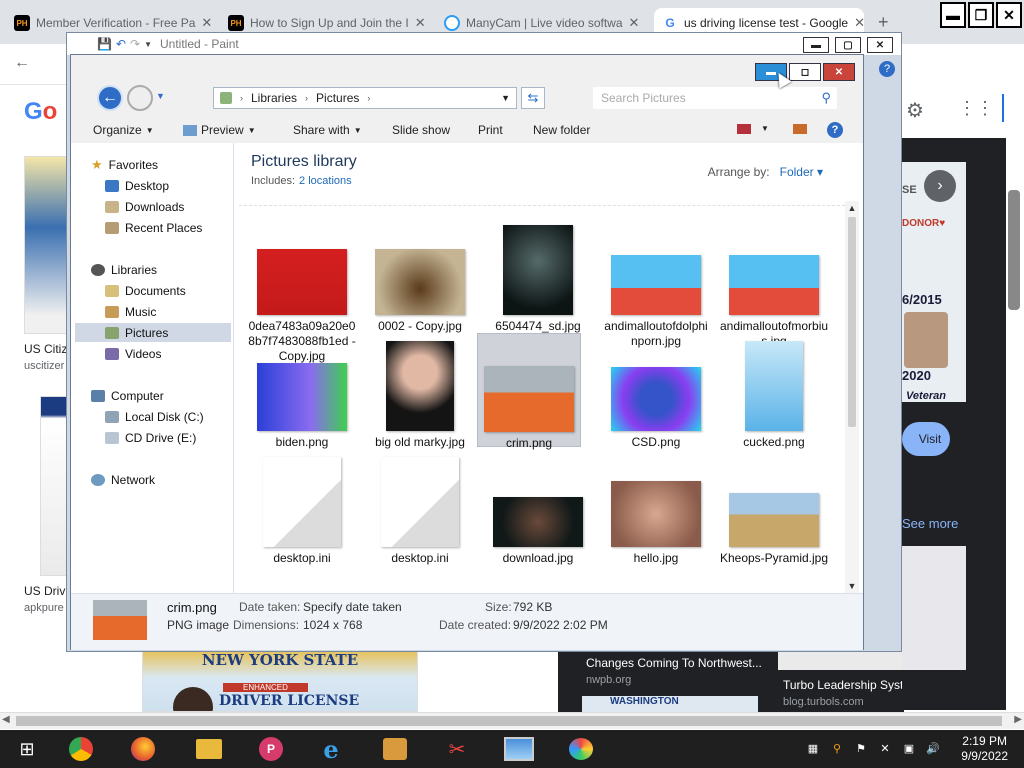 The image size is (1024, 768). I want to click on undo-icon: ↶, so click(121, 44).